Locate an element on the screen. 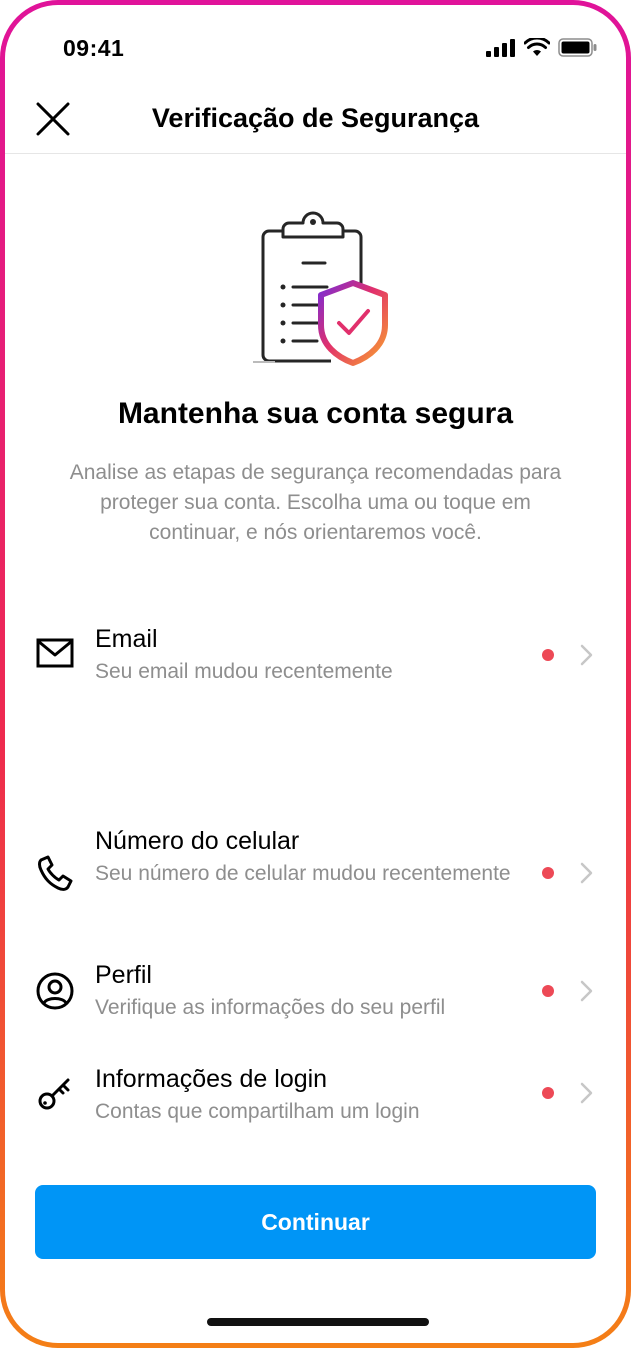 This screenshot has height=1348, width=631. header: Verificação de Segurança is located at coordinates (315, 119).